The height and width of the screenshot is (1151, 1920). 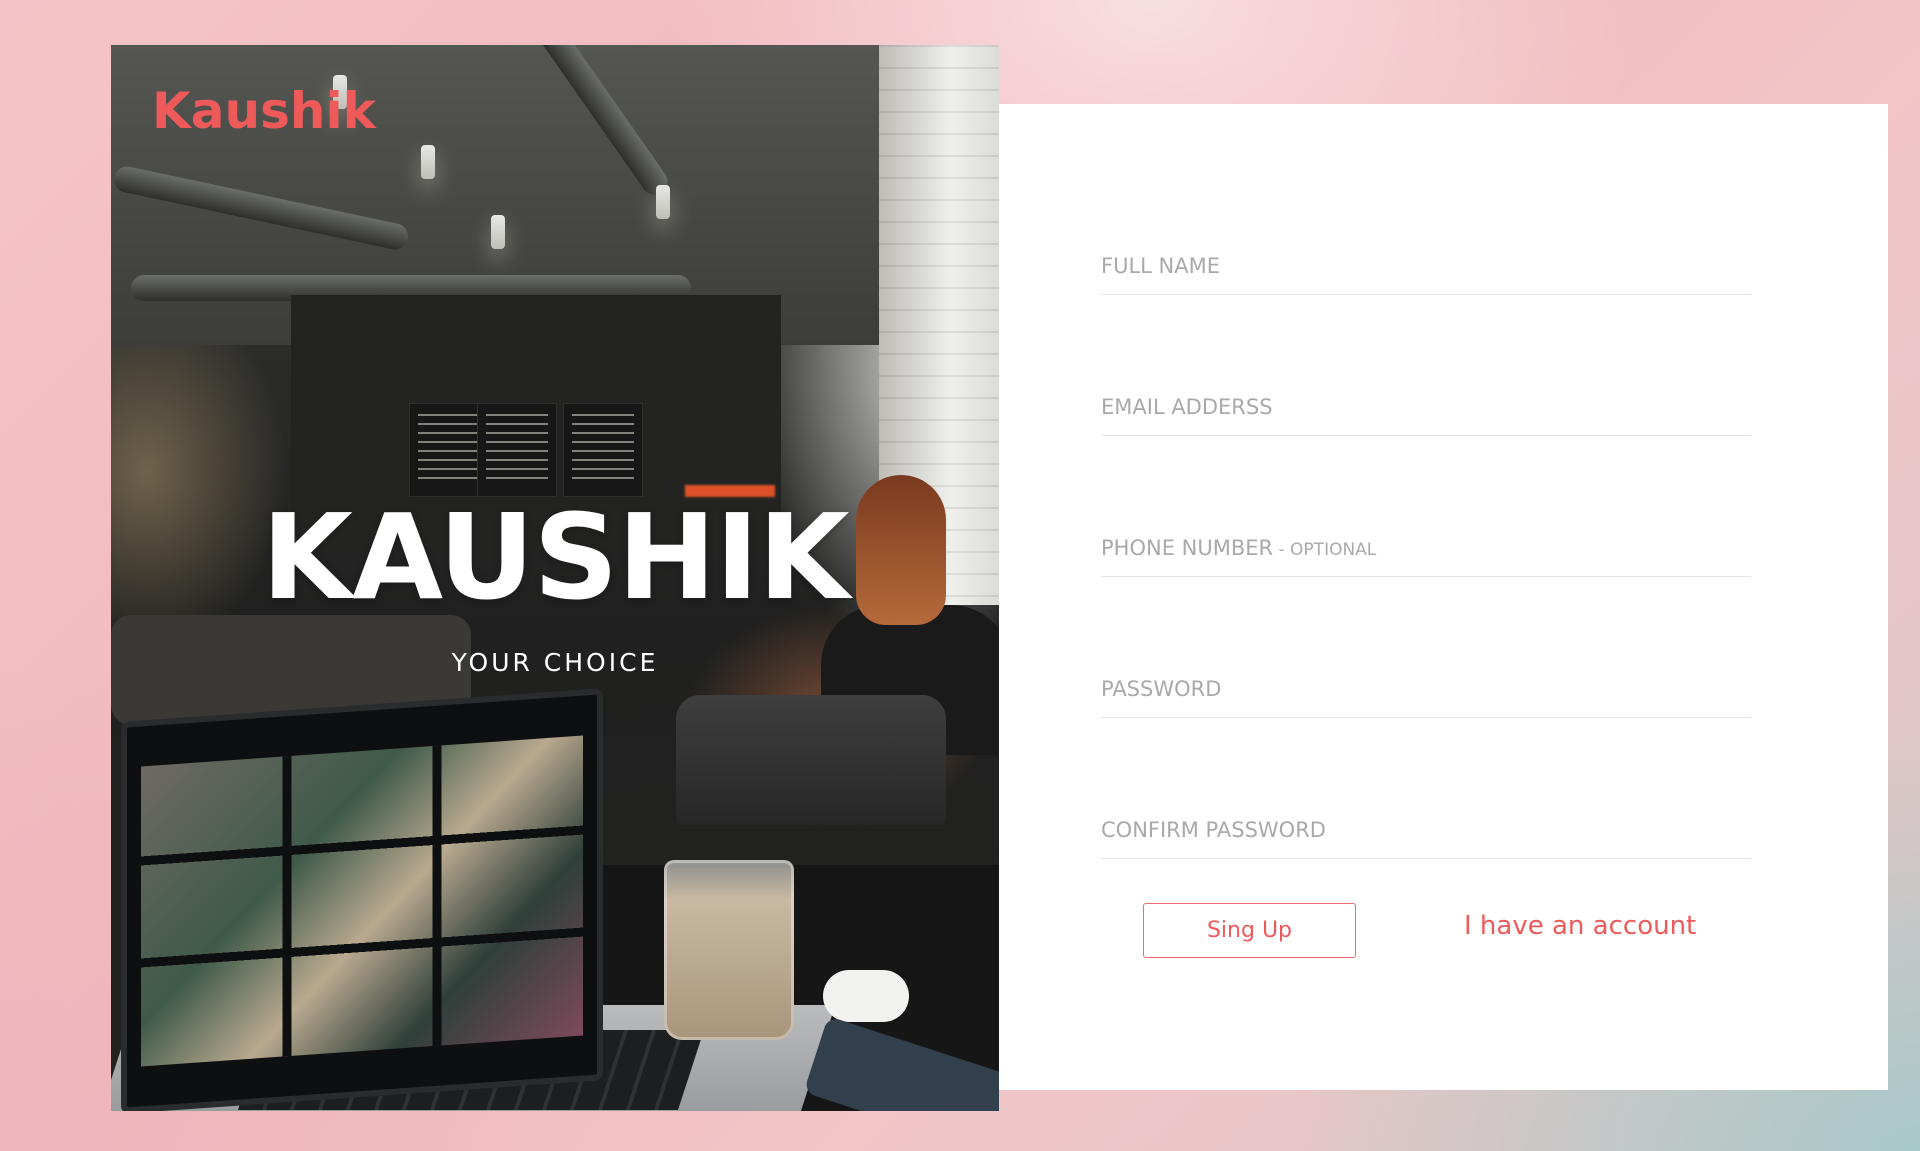 I want to click on photo-chair, so click(x=811, y=760).